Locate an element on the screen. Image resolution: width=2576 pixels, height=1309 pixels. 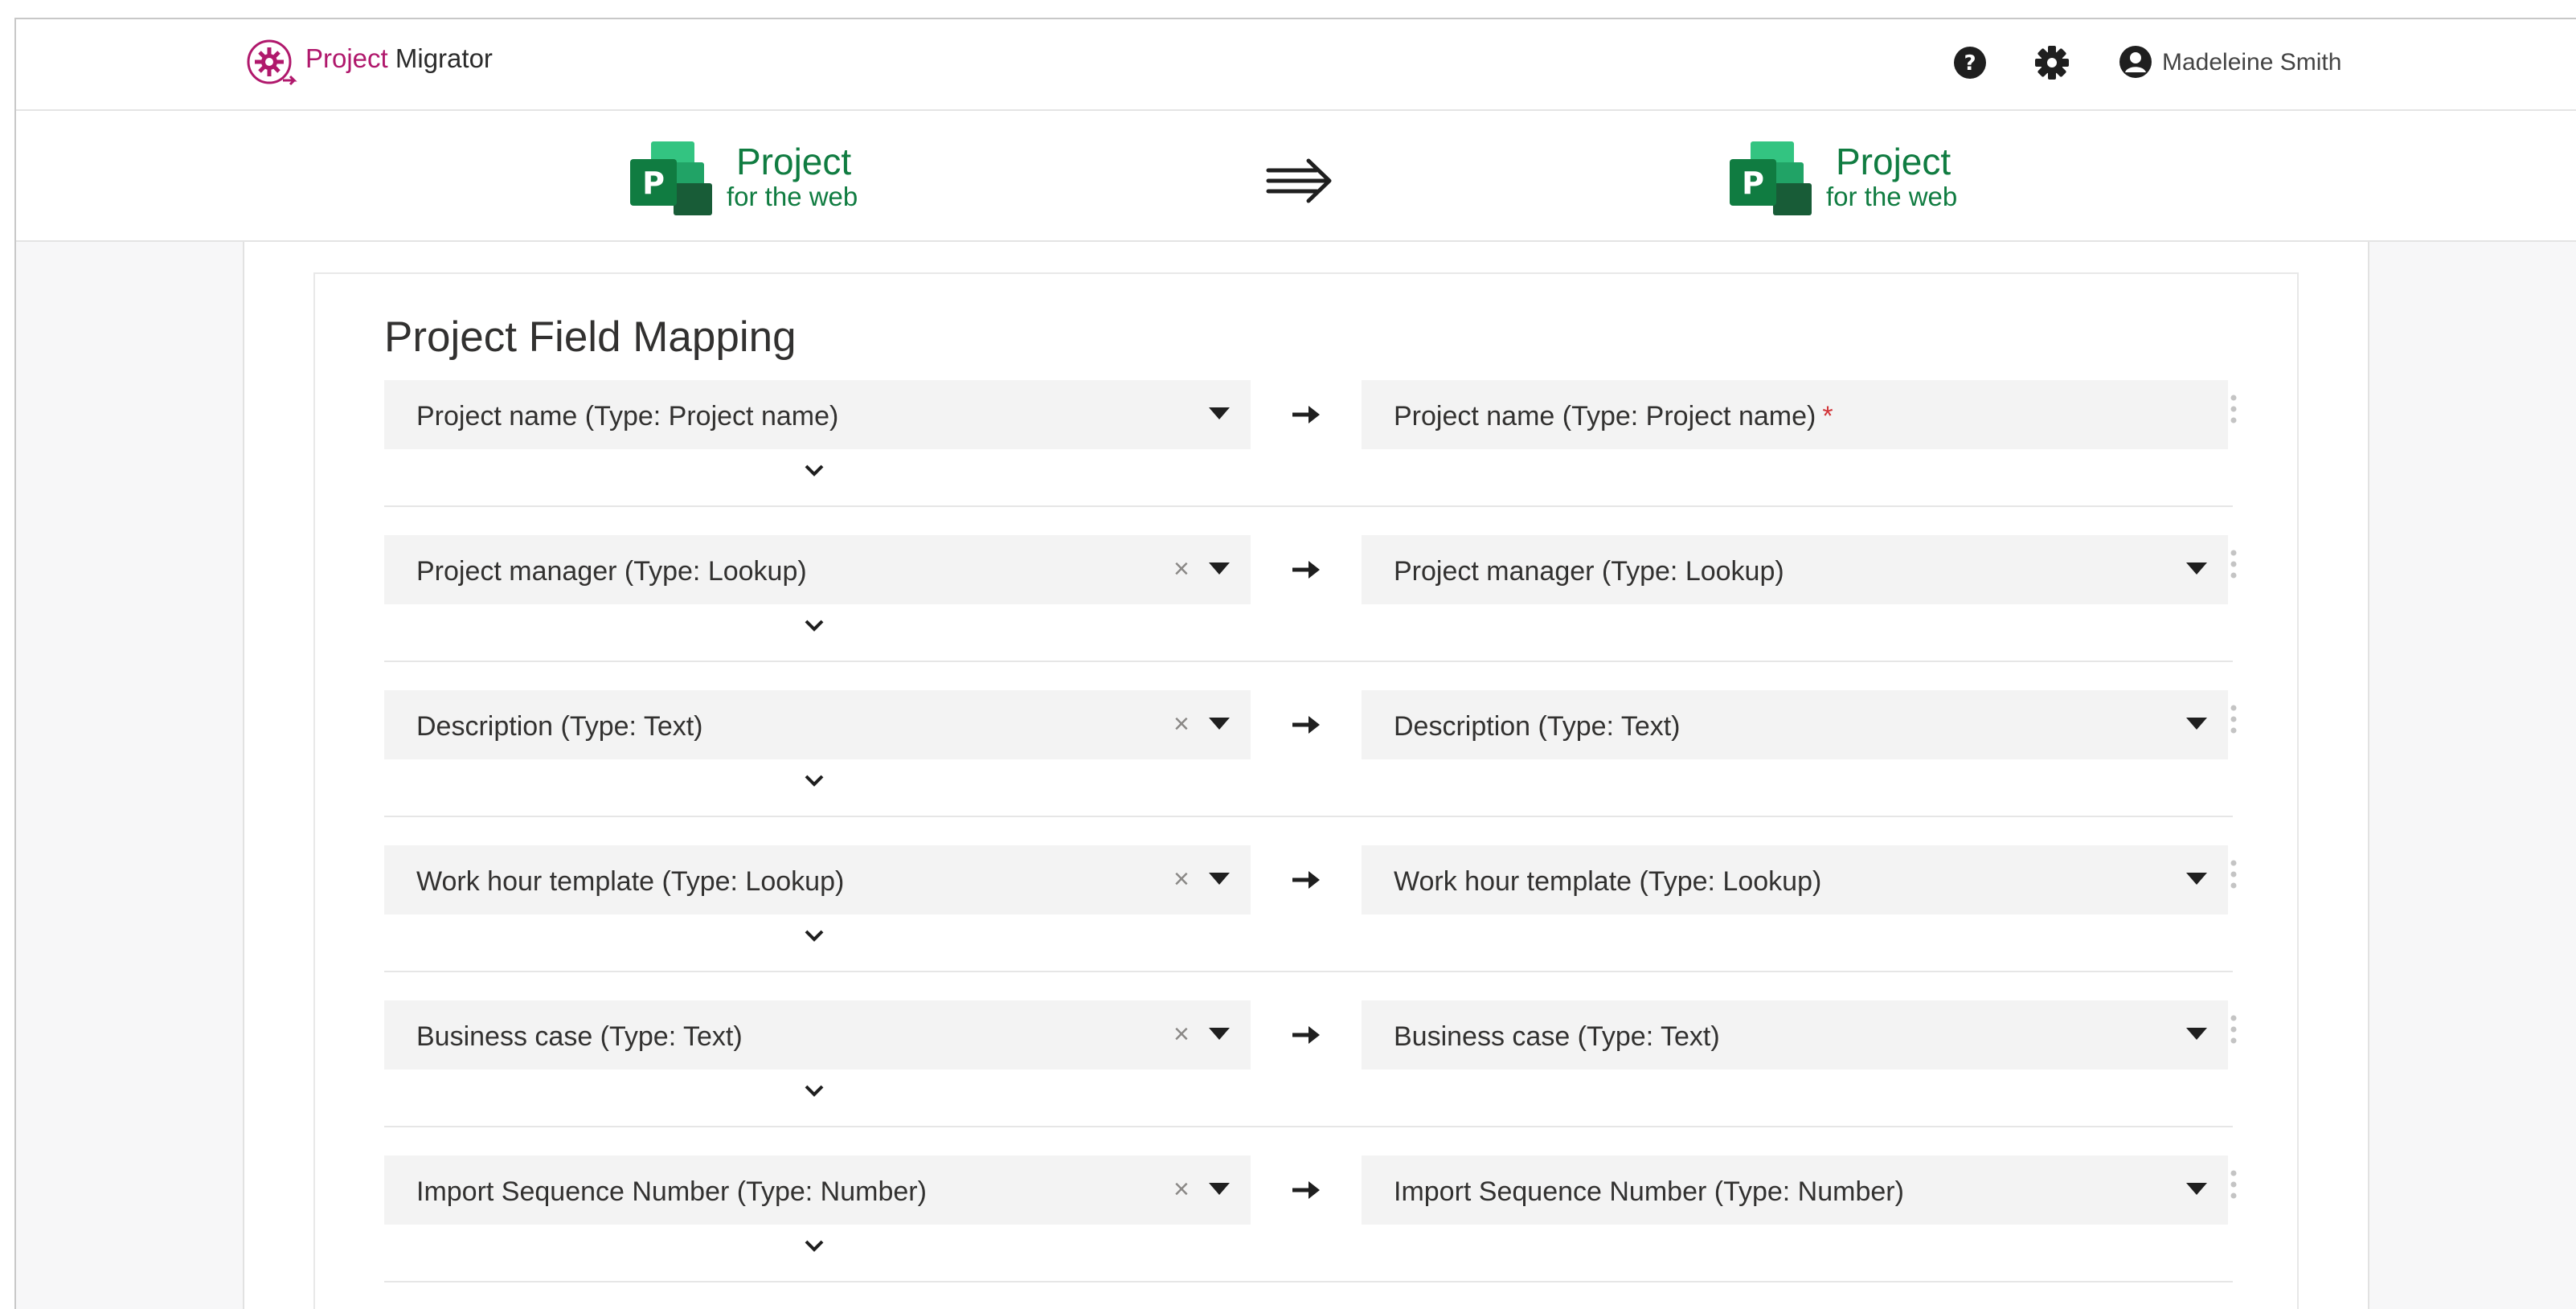
user-avatar-icon is located at coordinates (2135, 61).